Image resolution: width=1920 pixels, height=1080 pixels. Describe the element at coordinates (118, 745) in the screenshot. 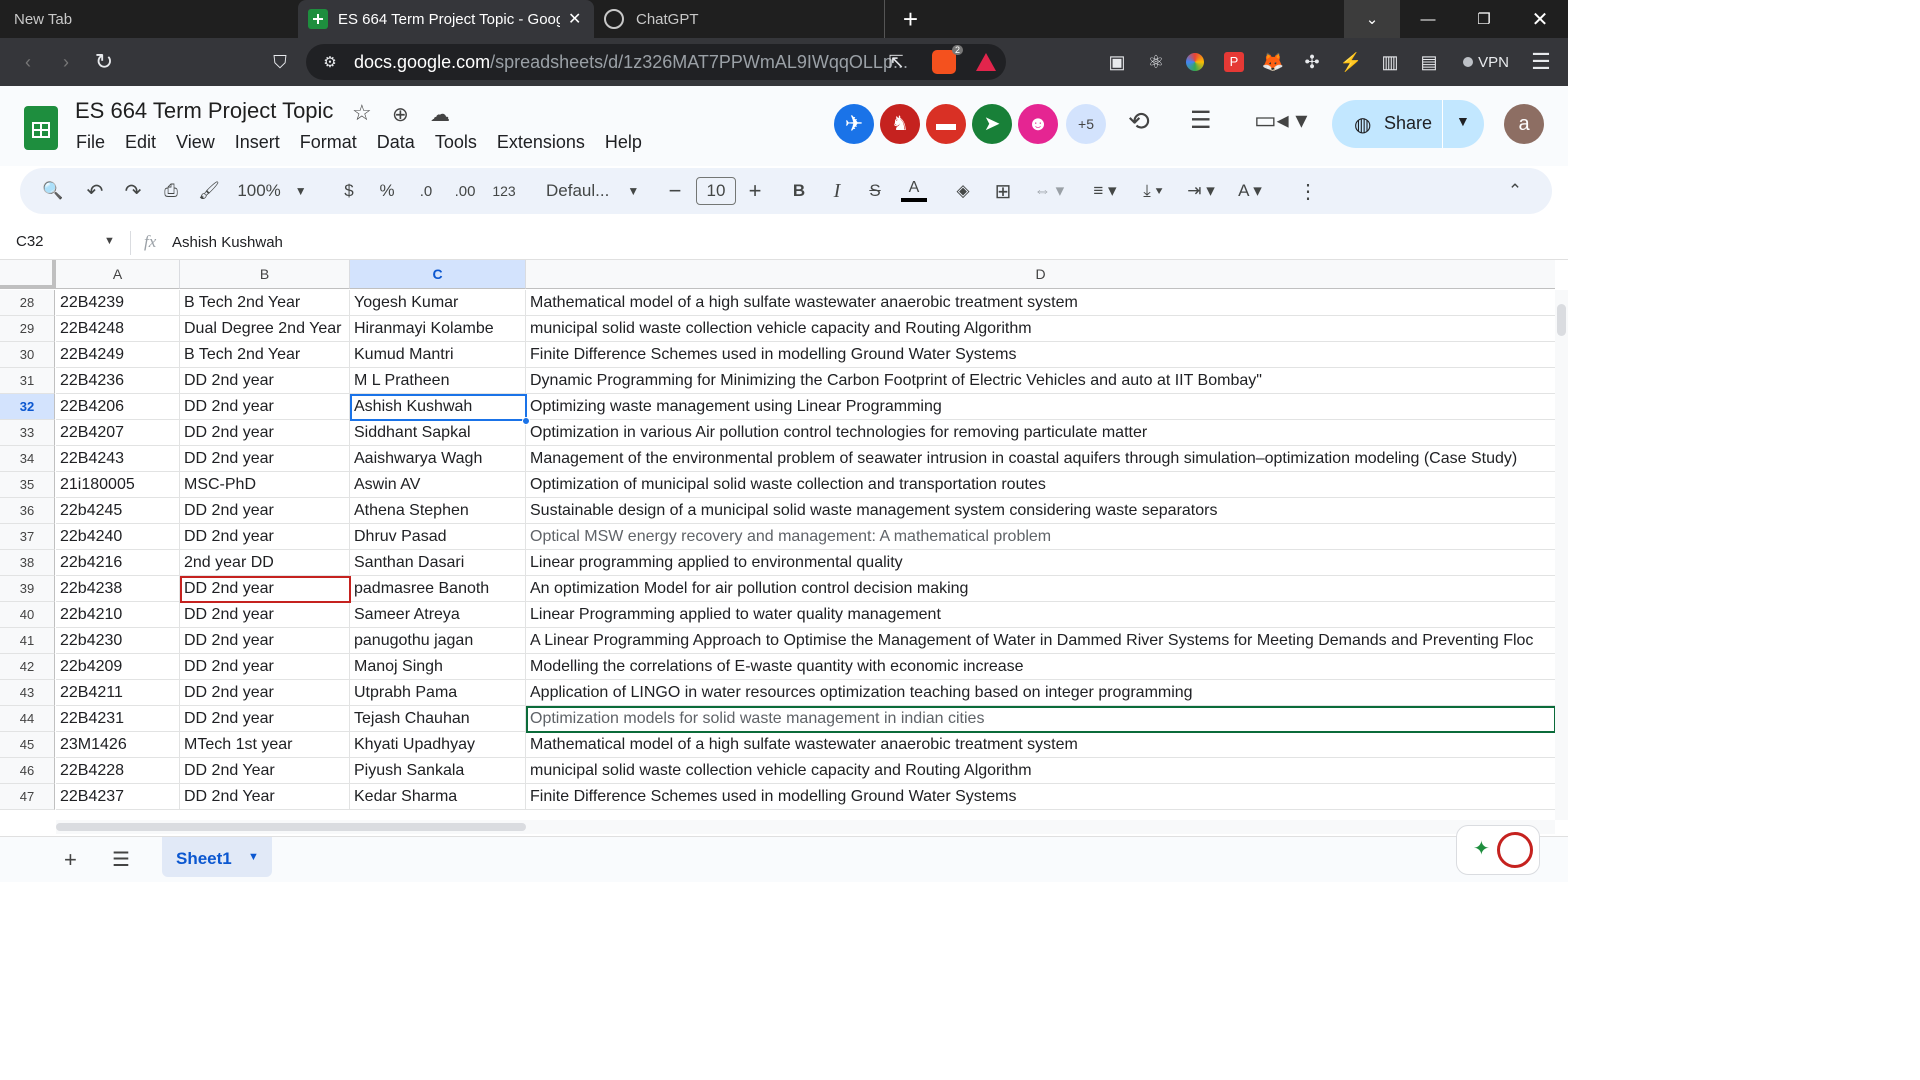

I see `cell-a: 23M1426` at that location.